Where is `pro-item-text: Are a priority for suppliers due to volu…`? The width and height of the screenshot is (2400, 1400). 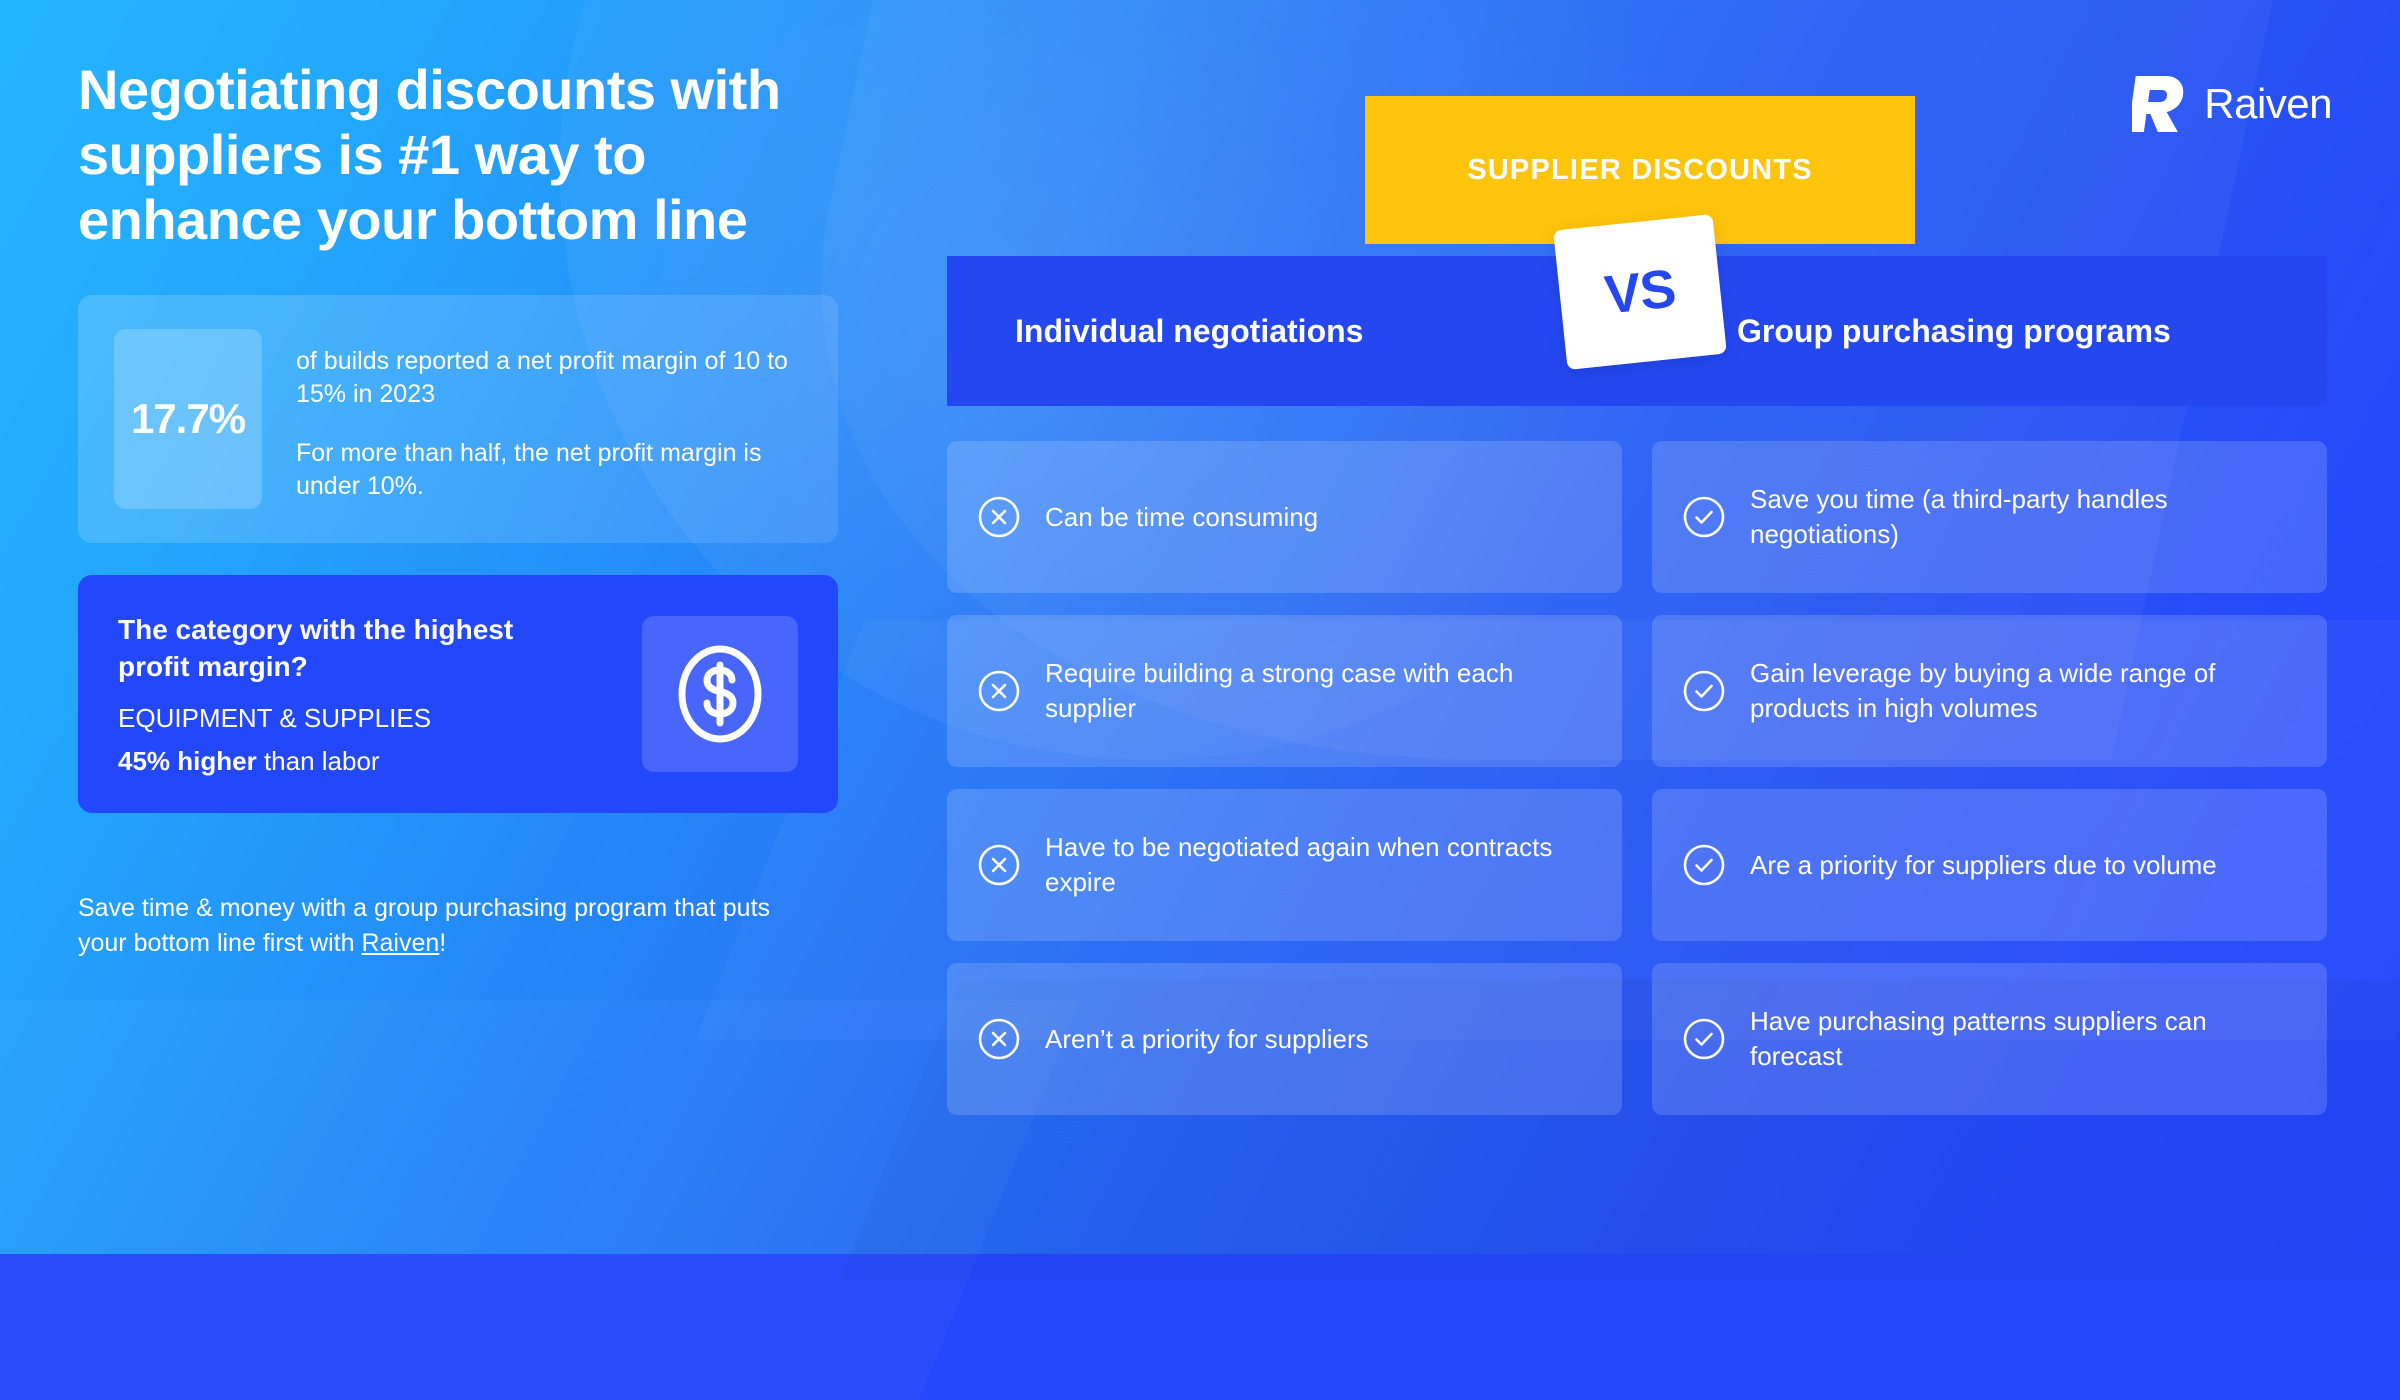
pro-item-text: Are a priority for suppliers due to volu… is located at coordinates (1983, 864).